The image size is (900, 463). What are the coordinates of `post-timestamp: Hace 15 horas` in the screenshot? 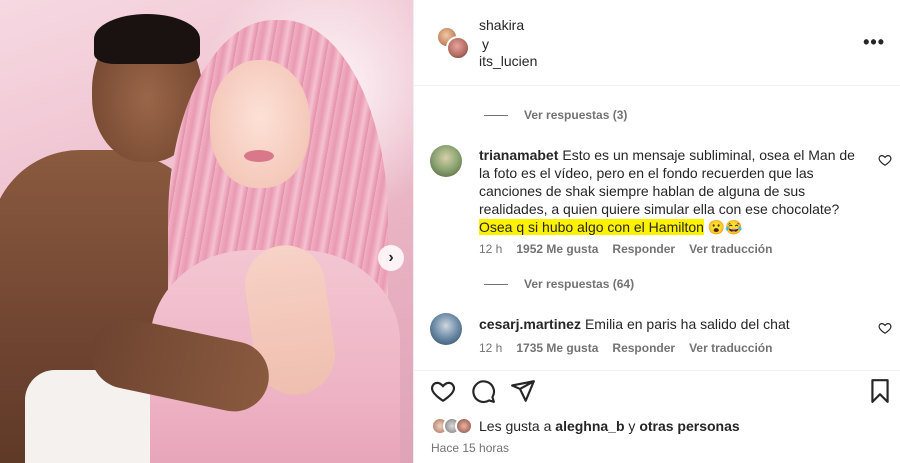 It's located at (470, 448).